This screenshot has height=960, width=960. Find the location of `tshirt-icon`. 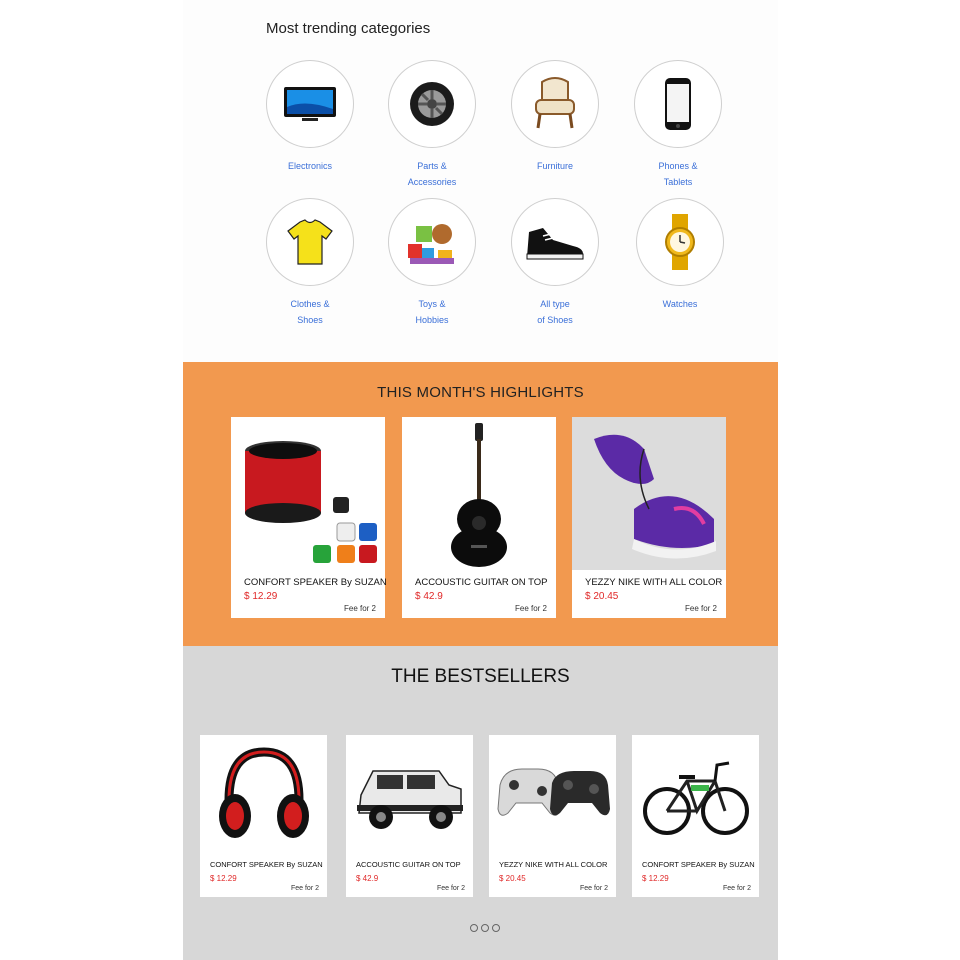

tshirt-icon is located at coordinates (310, 242).